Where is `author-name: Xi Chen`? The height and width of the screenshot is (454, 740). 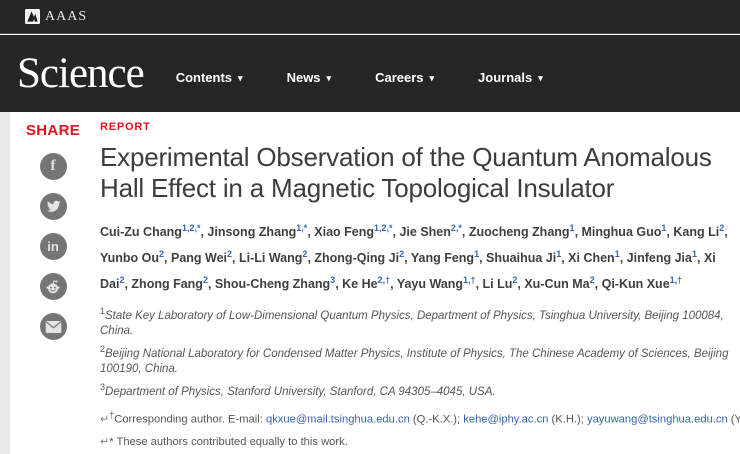
author-name: Xi Chen is located at coordinates (591, 258).